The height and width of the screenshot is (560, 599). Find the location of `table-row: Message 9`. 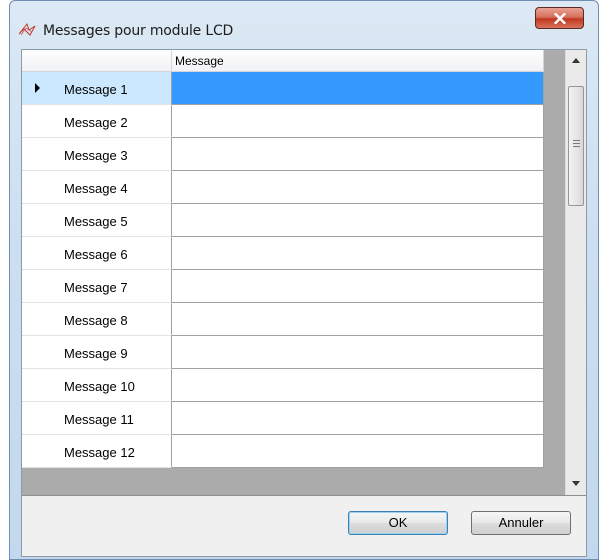

table-row: Message 9 is located at coordinates (283, 352).